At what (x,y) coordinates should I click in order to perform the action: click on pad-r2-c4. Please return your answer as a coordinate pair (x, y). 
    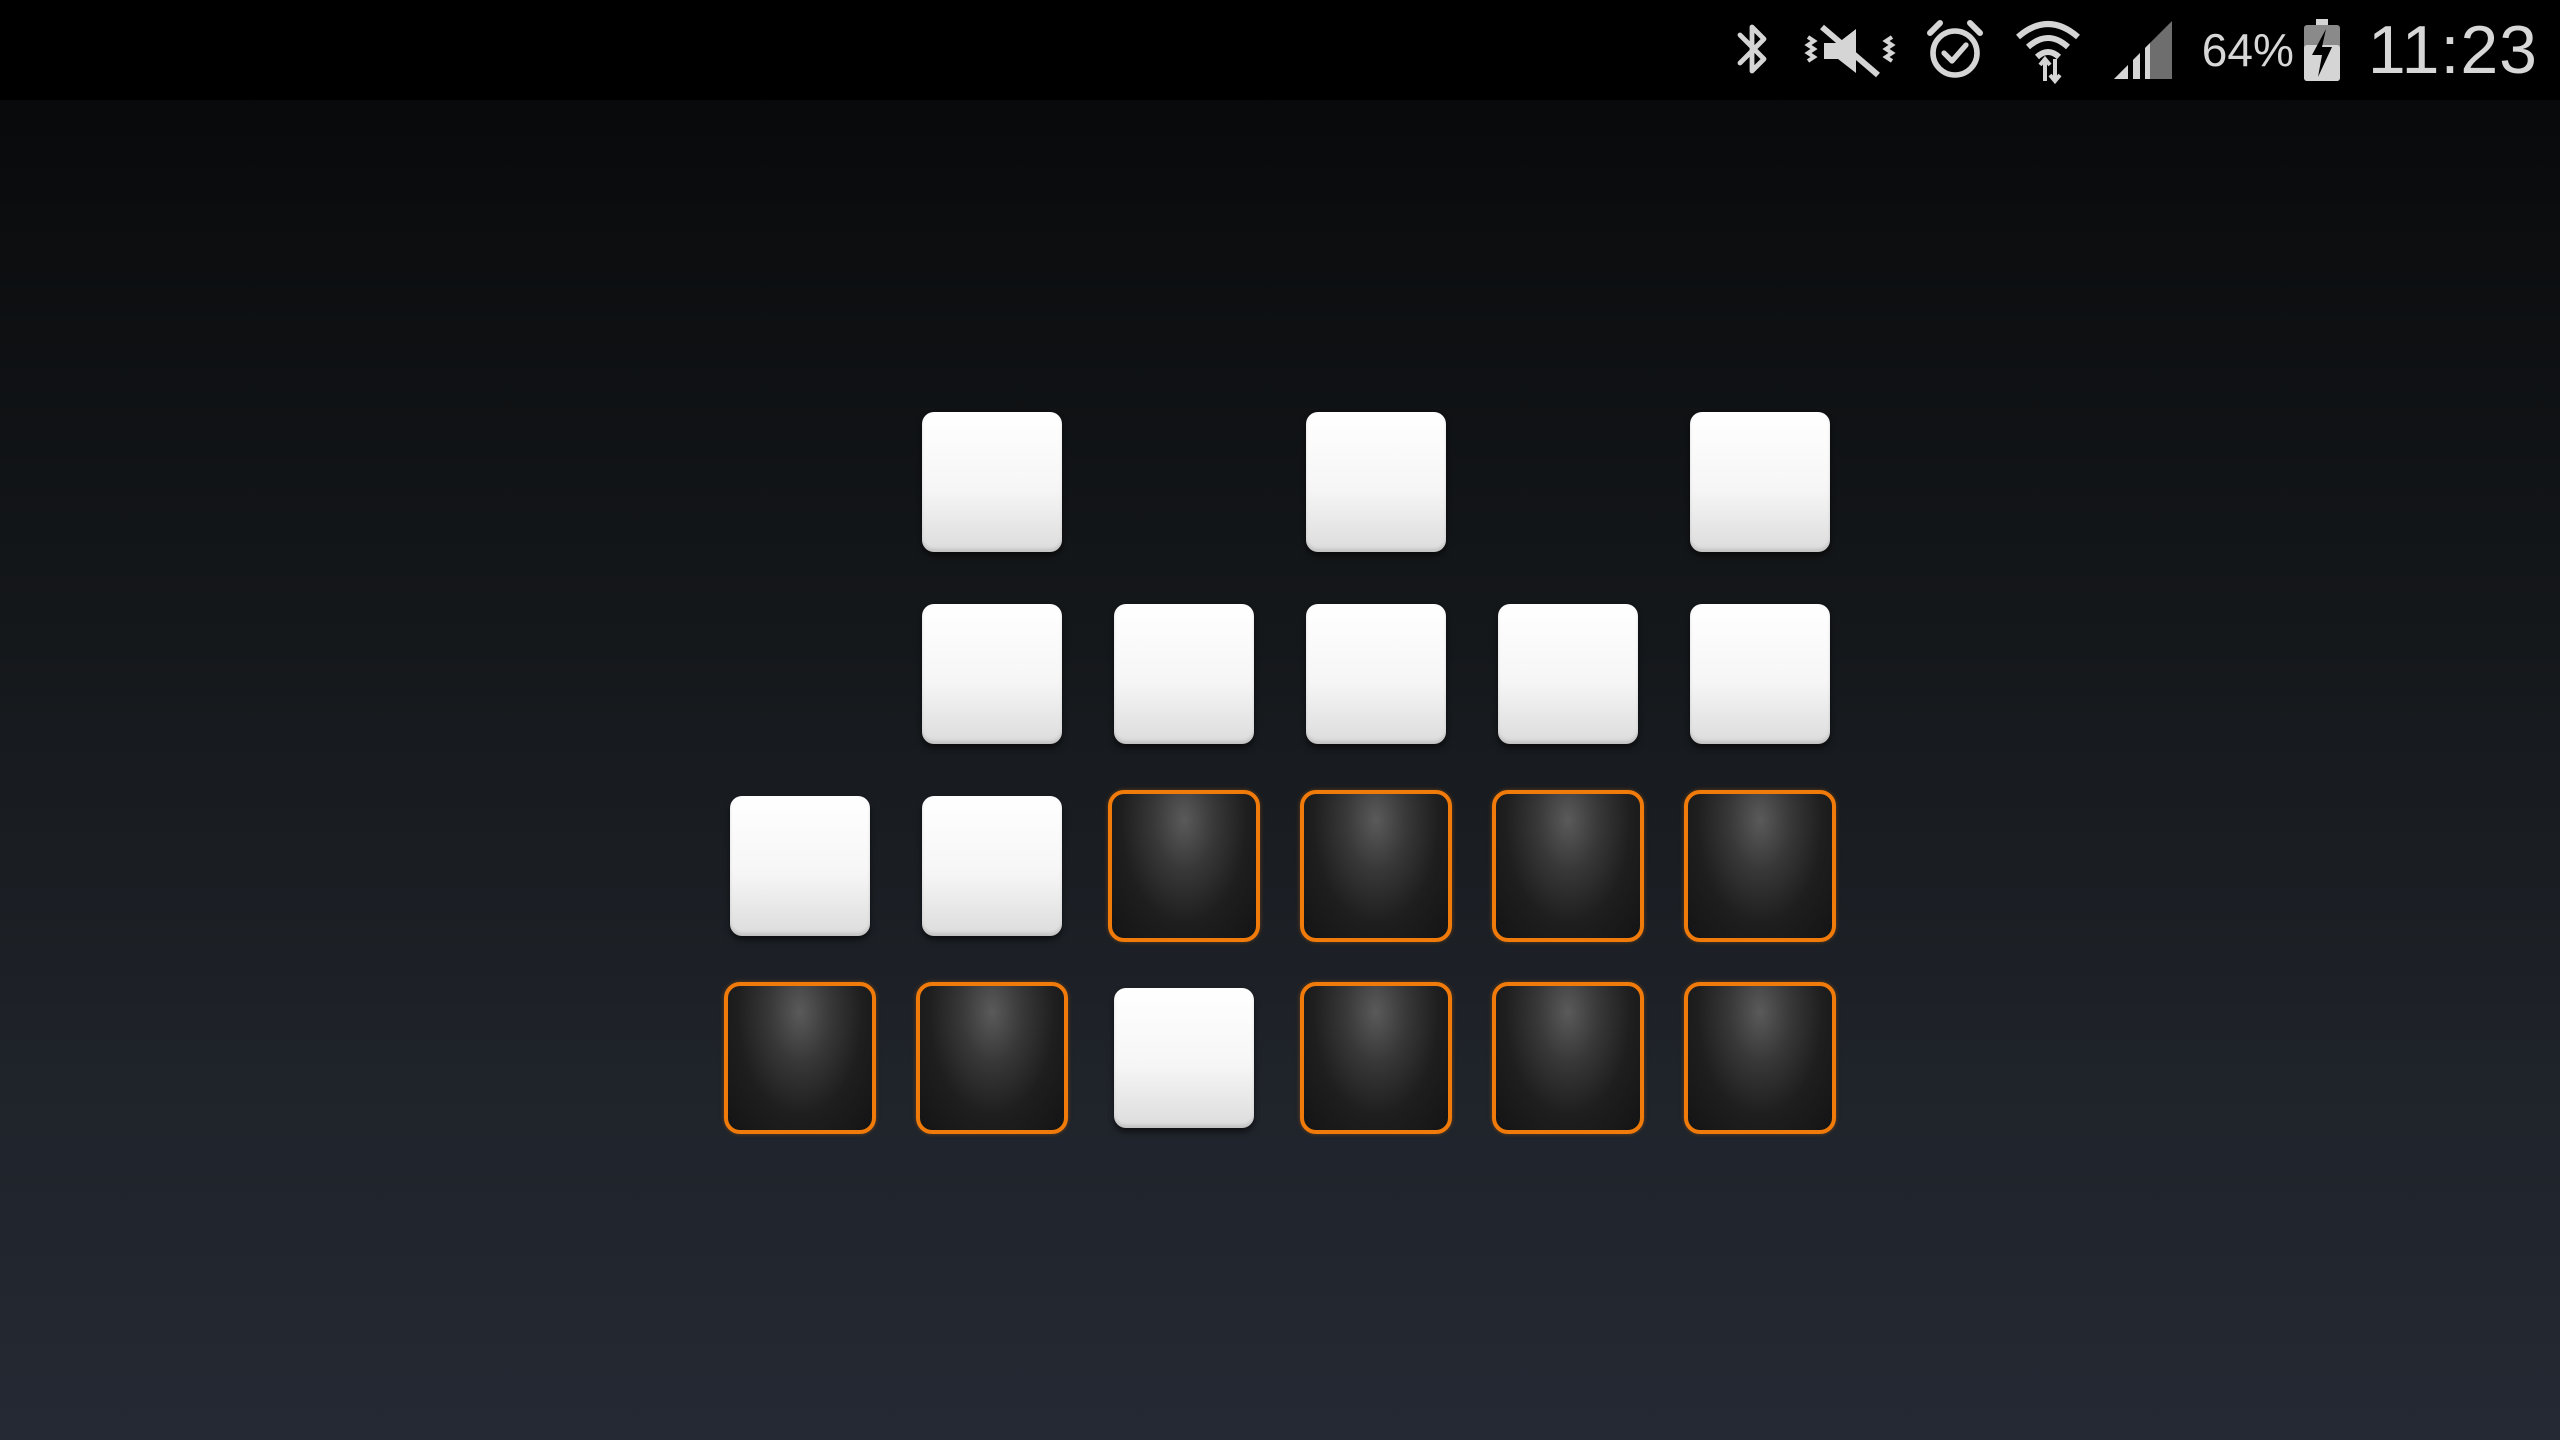
    Looking at the image, I should click on (1376, 674).